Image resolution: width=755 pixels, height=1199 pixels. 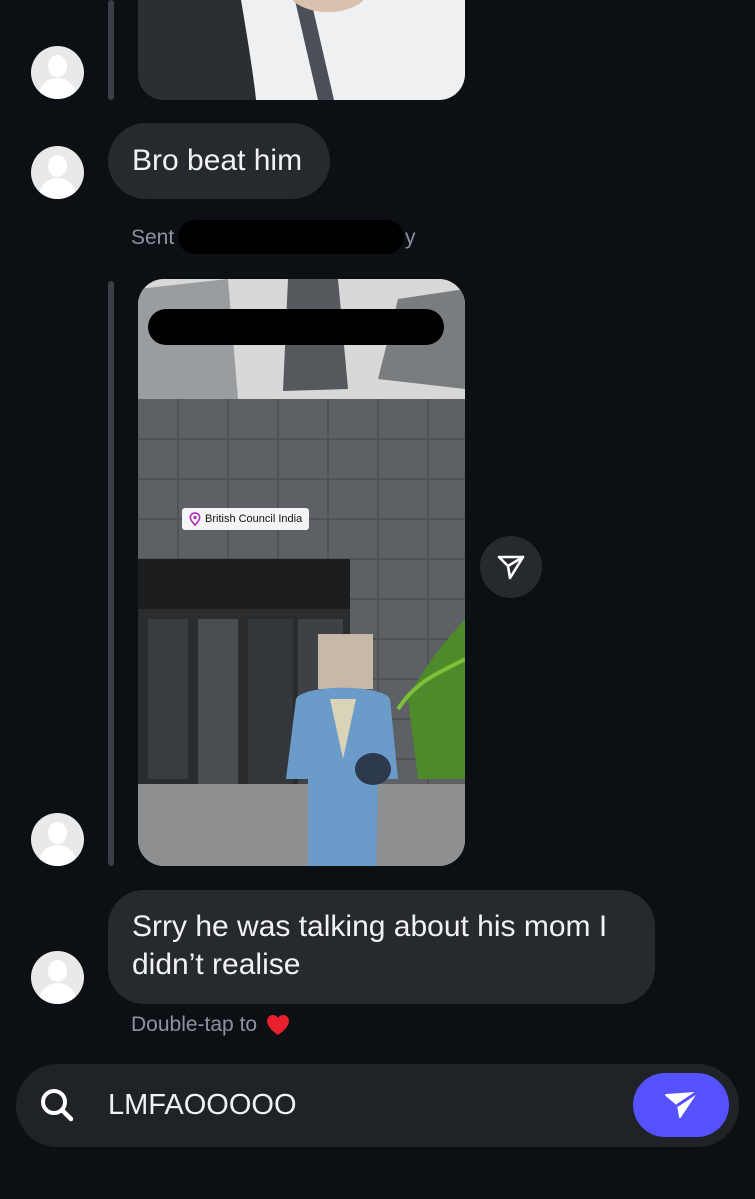 I want to click on message-composer: LMFAOOOOO, so click(x=377, y=1105).